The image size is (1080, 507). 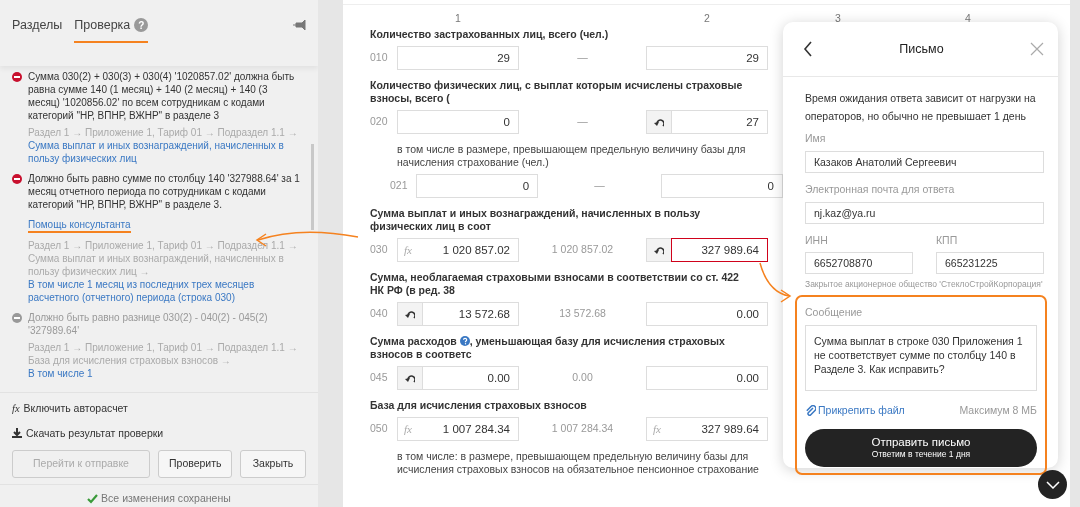 What do you see at coordinates (1052, 484) in the screenshot?
I see `chevron-down-icon` at bounding box center [1052, 484].